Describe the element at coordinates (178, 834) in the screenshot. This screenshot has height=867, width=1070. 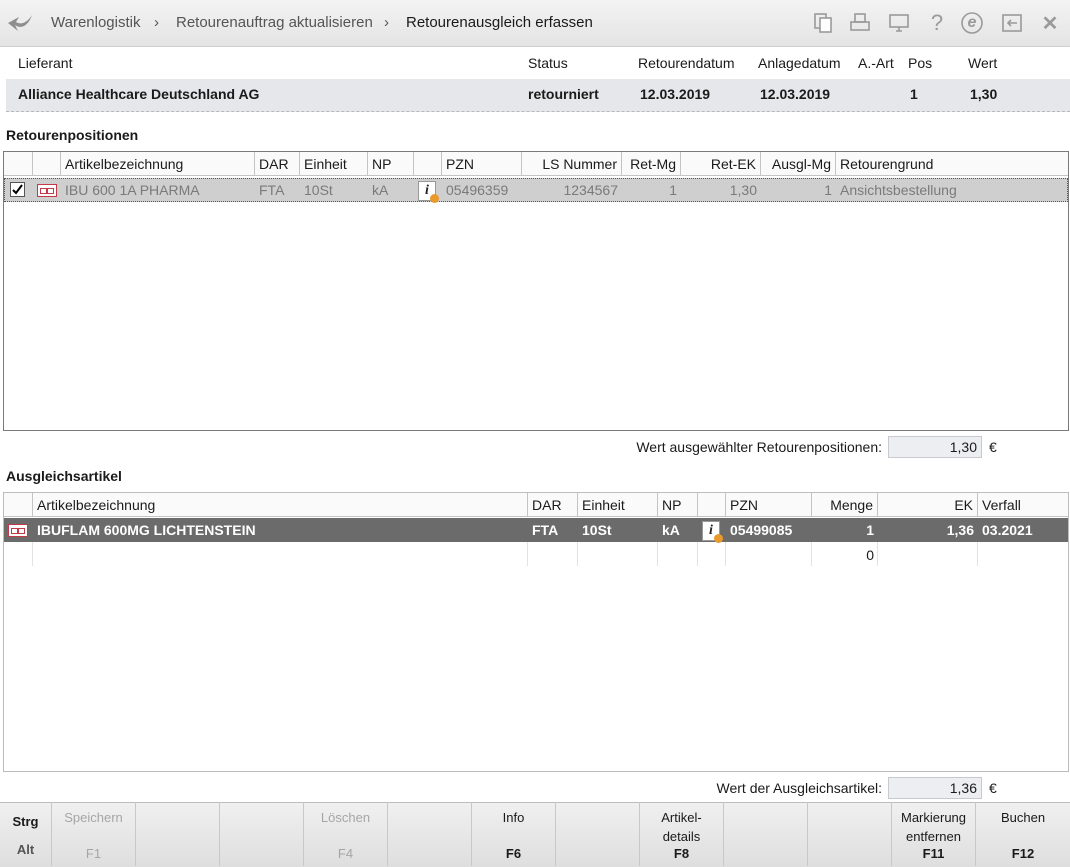
I see `f2-button` at that location.